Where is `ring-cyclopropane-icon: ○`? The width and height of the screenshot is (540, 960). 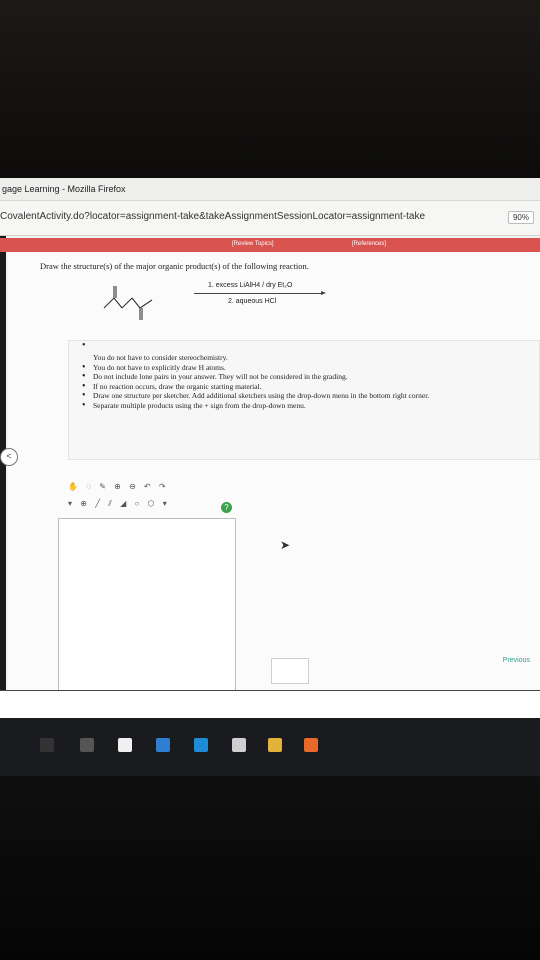
ring-cyclopropane-icon: ○ is located at coordinates (136, 503).